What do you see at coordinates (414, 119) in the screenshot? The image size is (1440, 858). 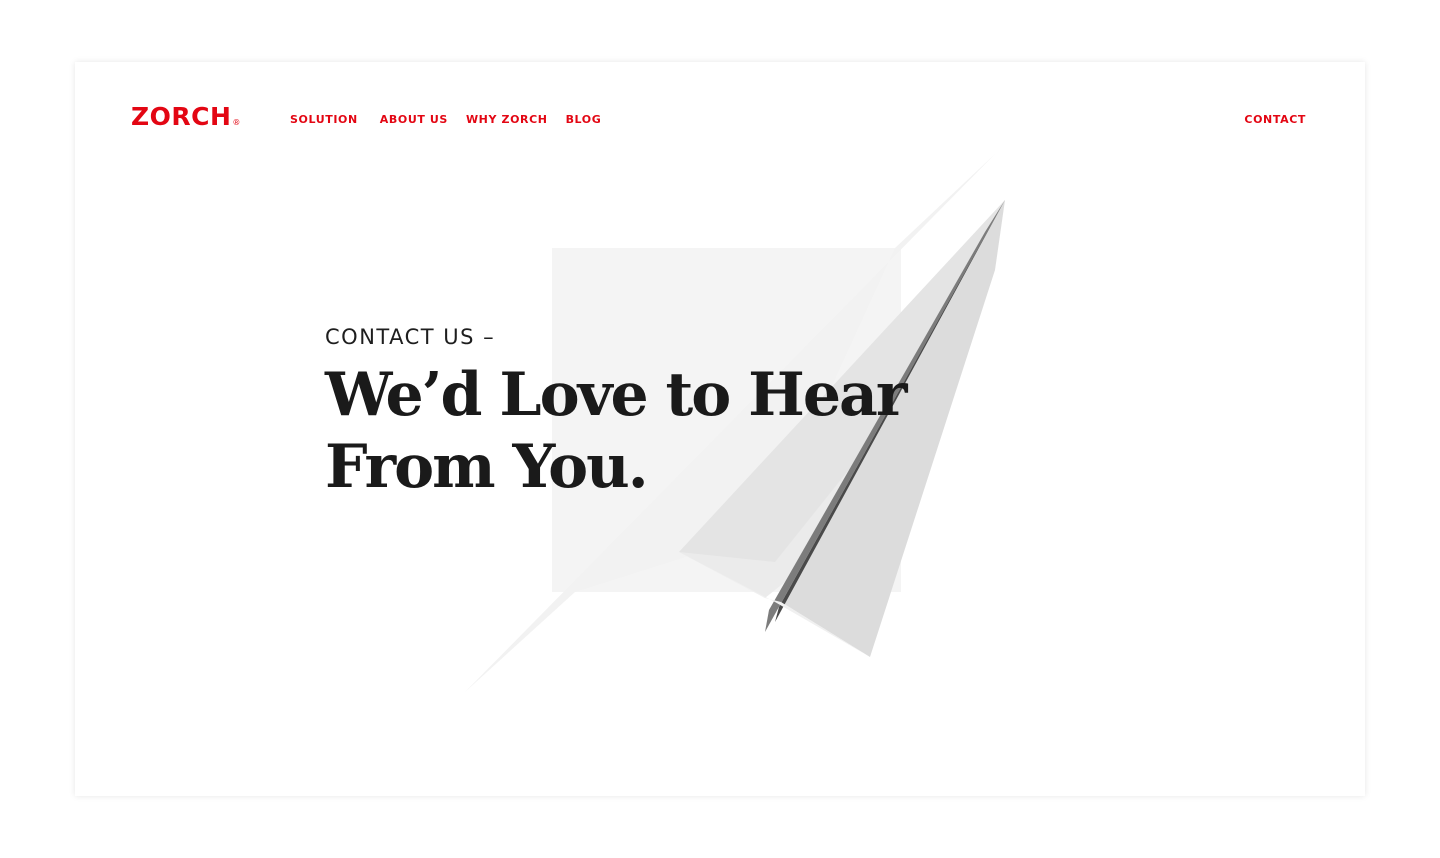 I see `nav-item-about-us: ABOUT US` at bounding box center [414, 119].